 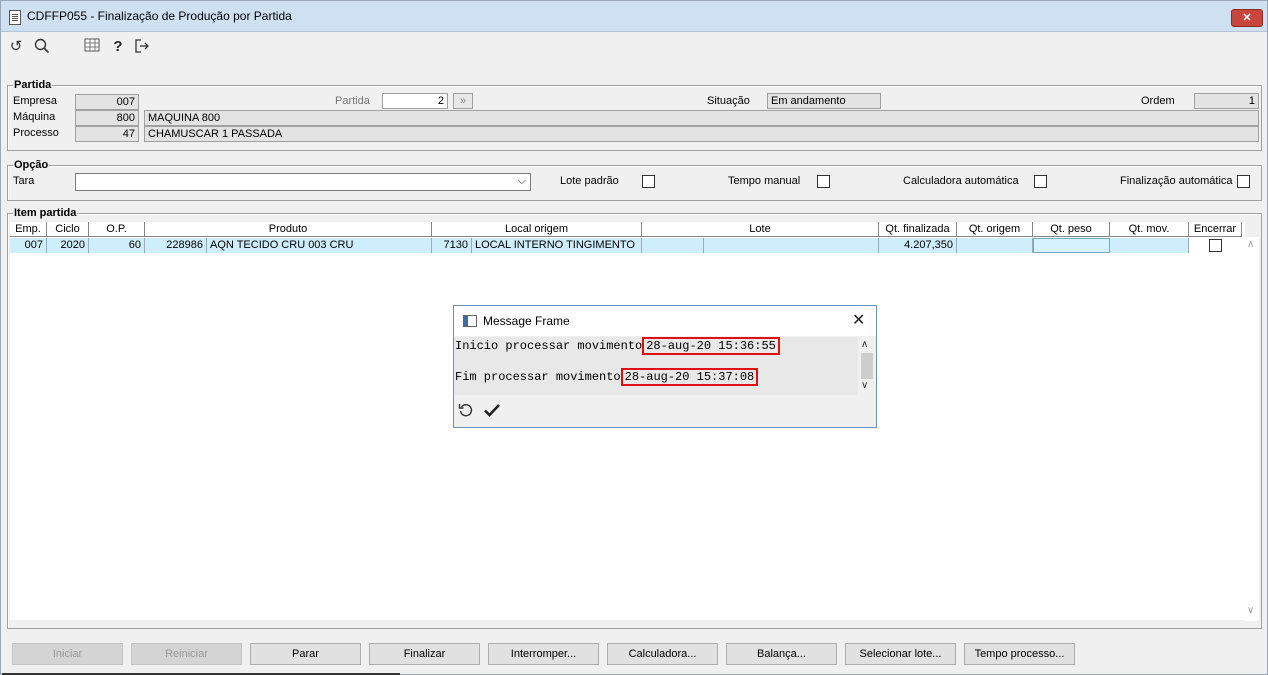 What do you see at coordinates (470, 321) in the screenshot?
I see `window-icon` at bounding box center [470, 321].